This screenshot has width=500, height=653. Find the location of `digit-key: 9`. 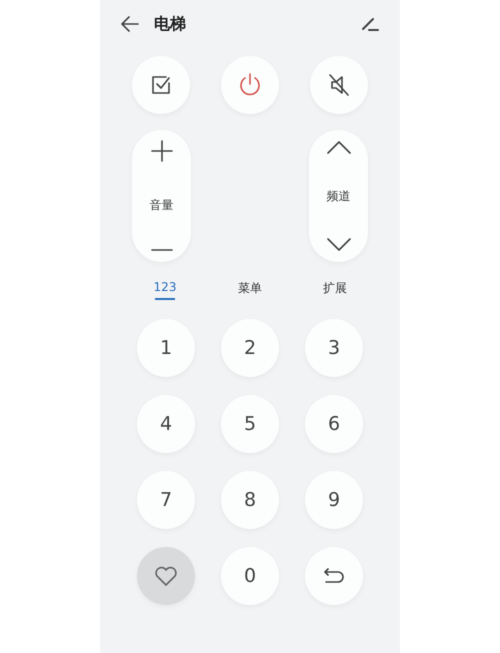

digit-key: 9 is located at coordinates (334, 500).